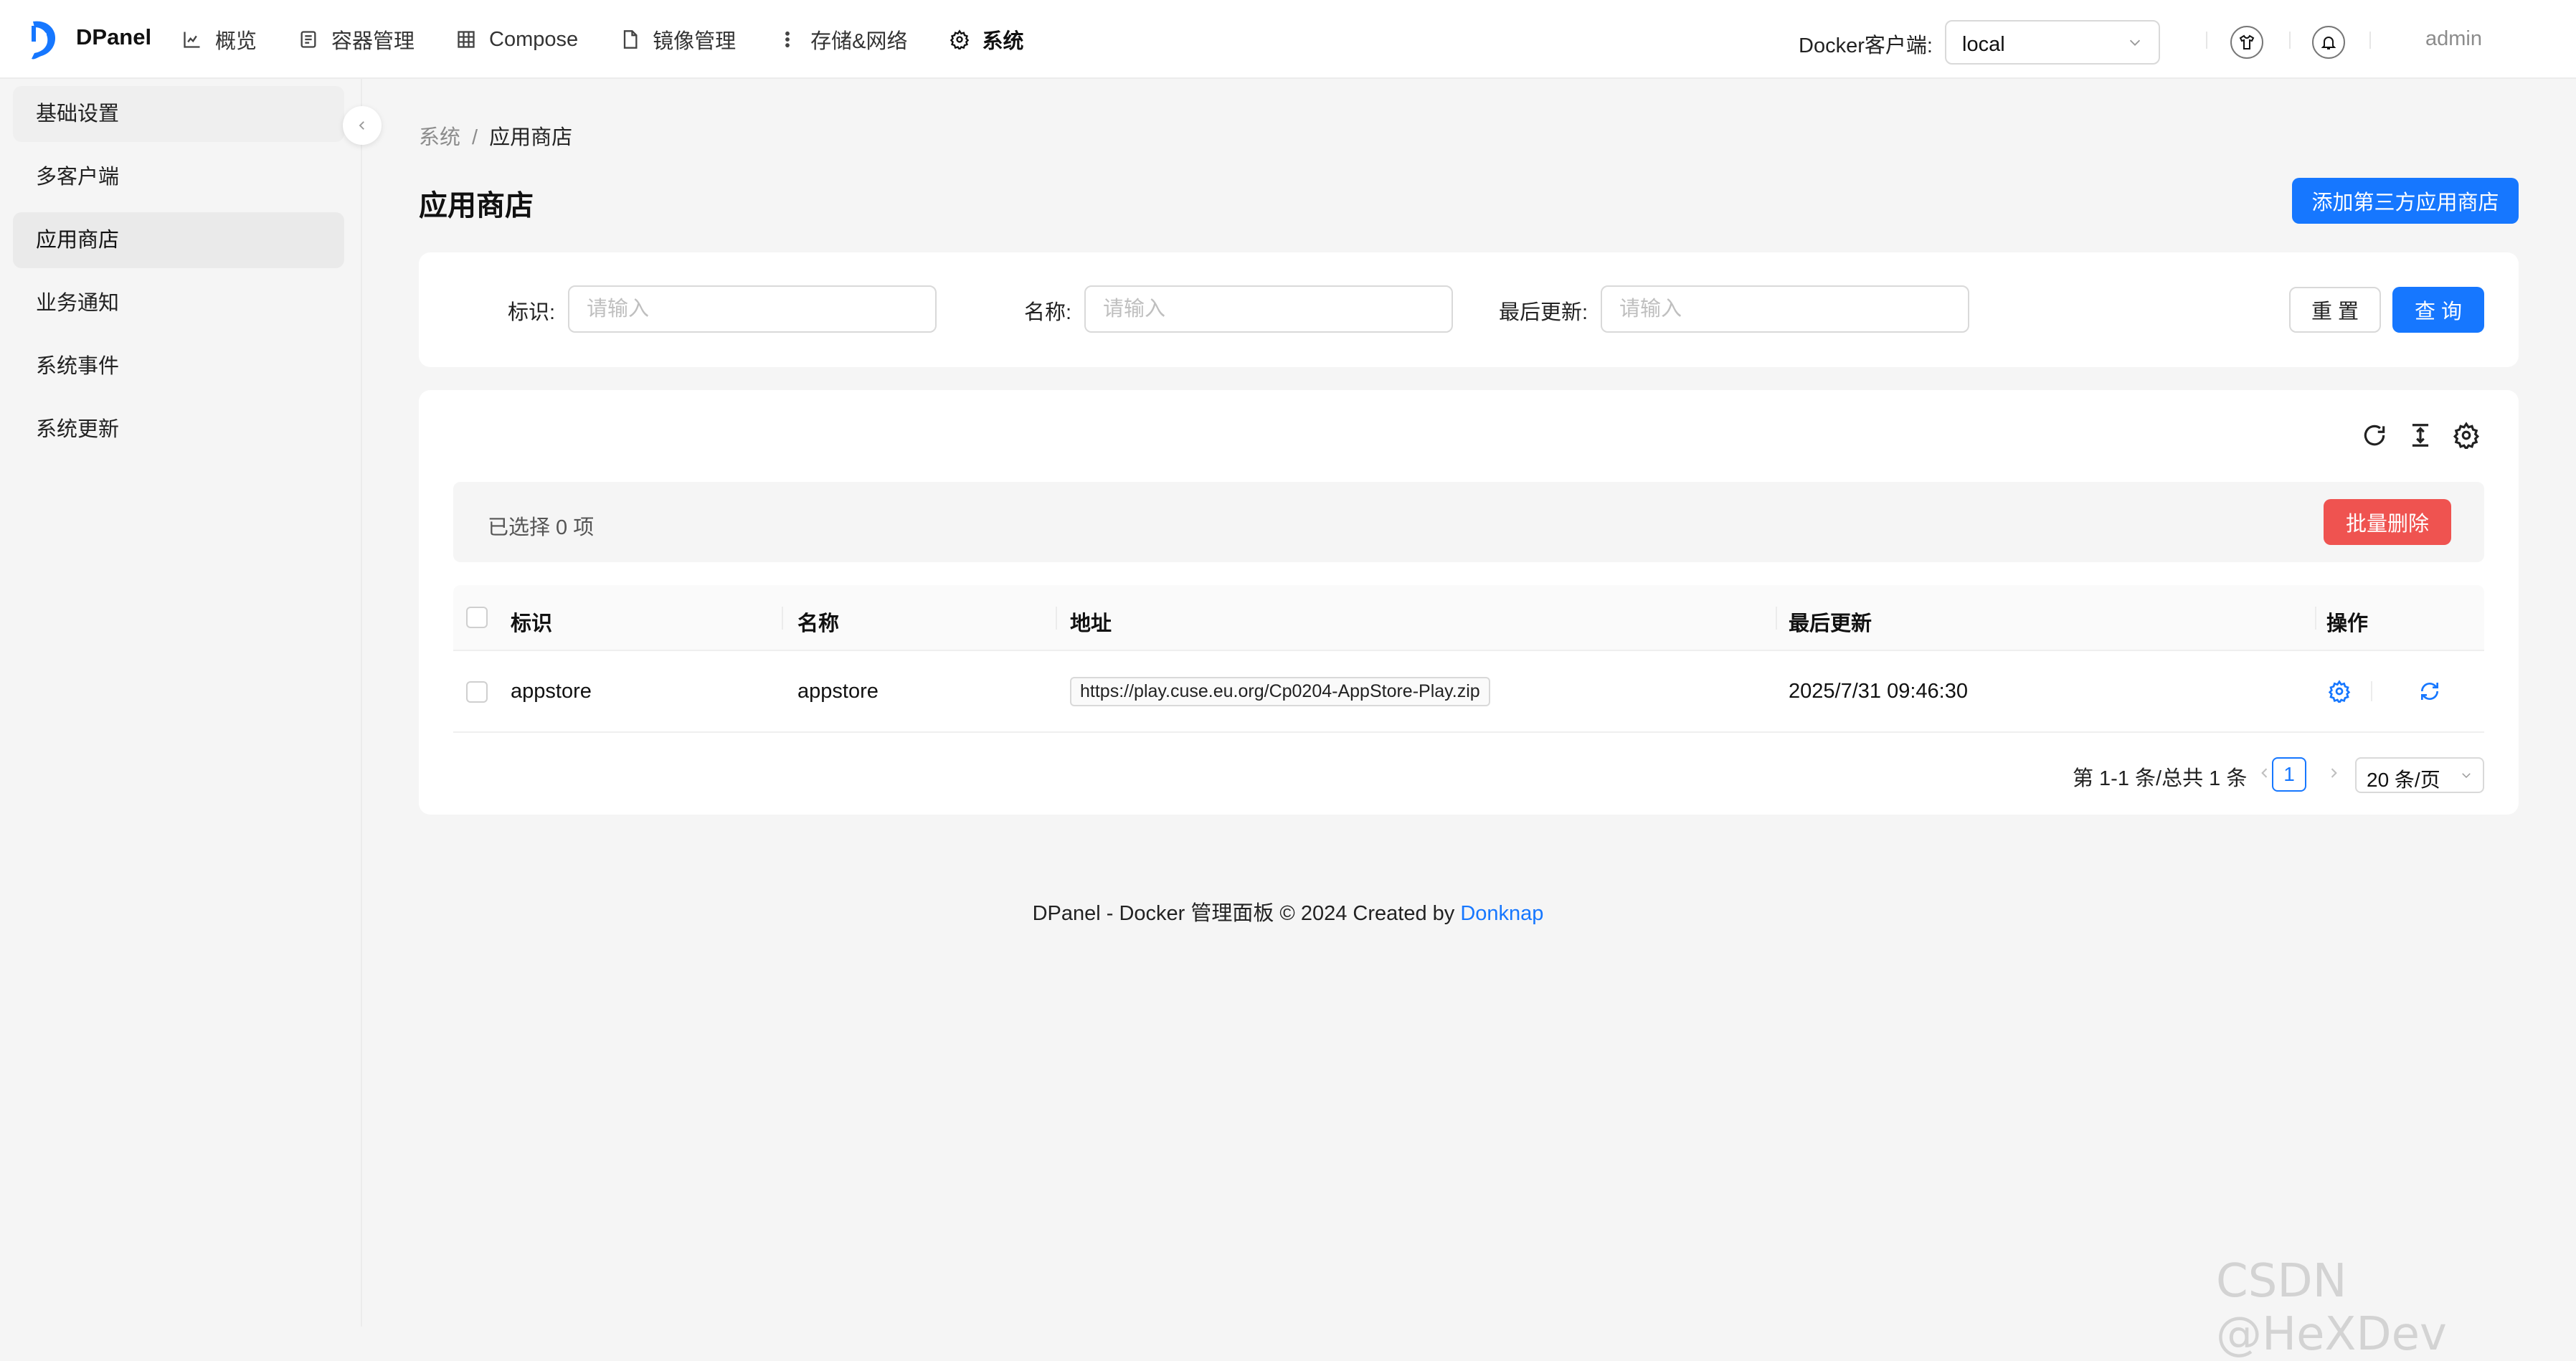 Image resolution: width=2576 pixels, height=1361 pixels. Describe the element at coordinates (439, 137) in the screenshot. I see `breadcrumb-system: 系统` at that location.